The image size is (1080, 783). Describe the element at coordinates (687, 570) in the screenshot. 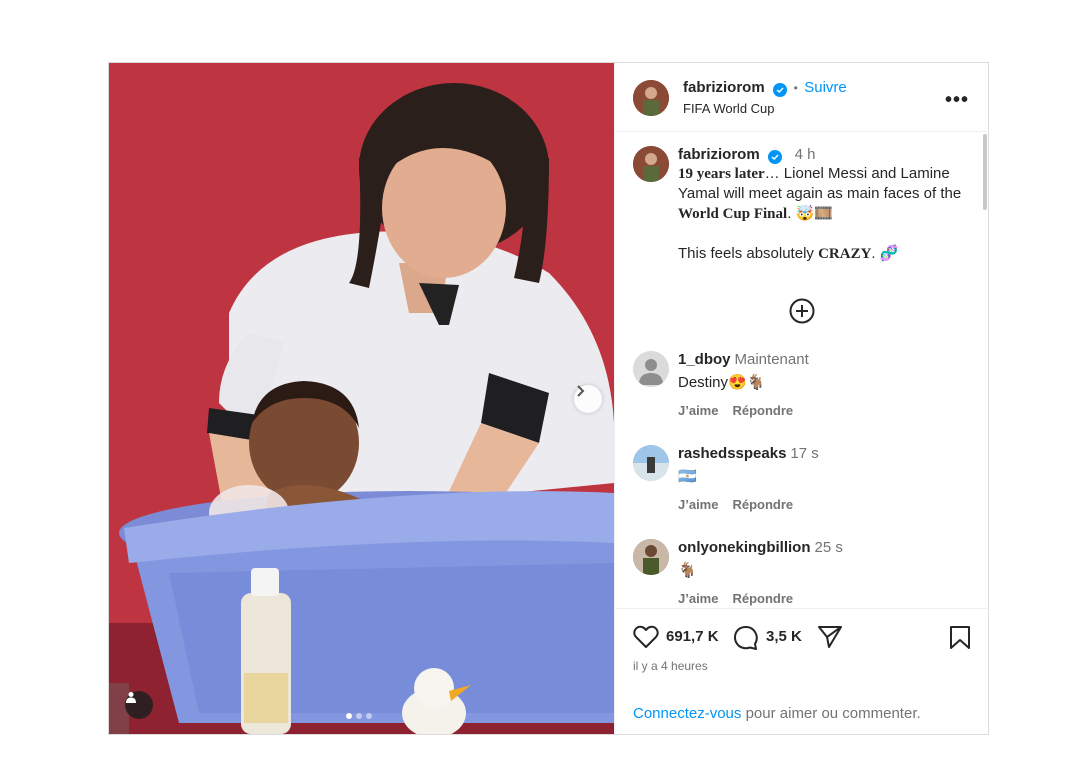

I see `comment-text: 🐐` at that location.